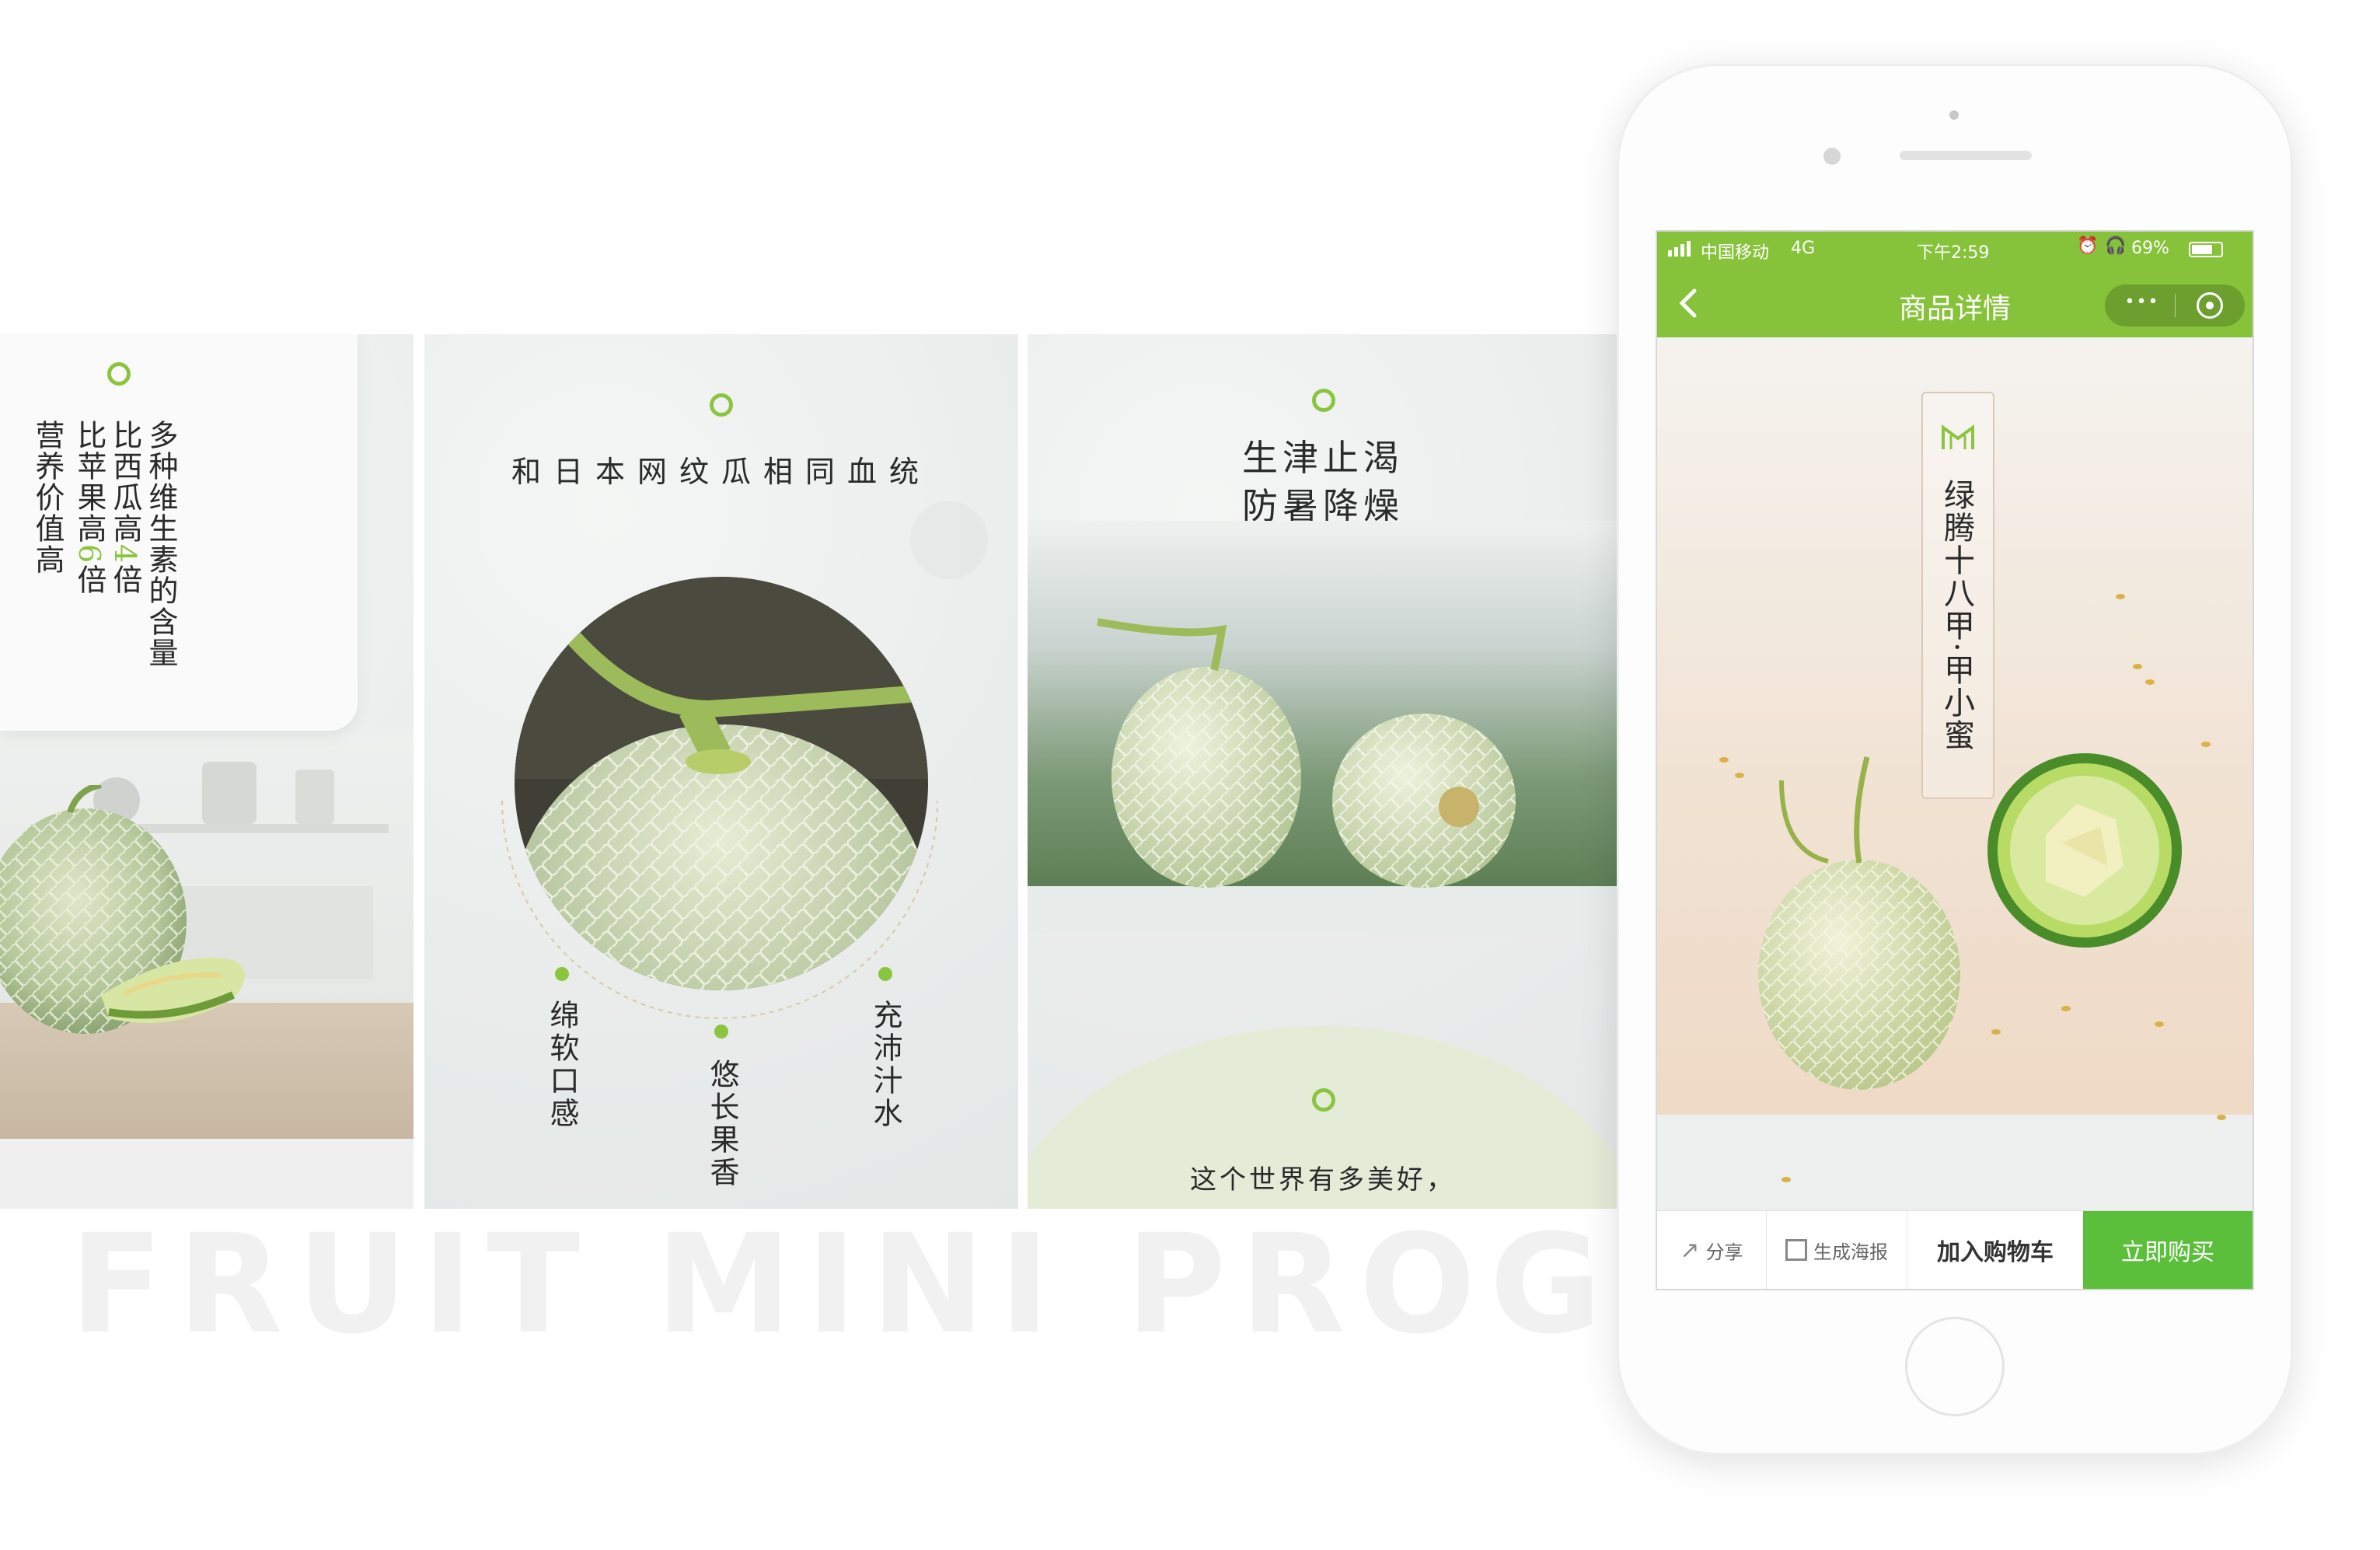 This screenshot has width=2380, height=1550. I want to click on nutrition-line-4: 多种维生素的含量, so click(161, 544).